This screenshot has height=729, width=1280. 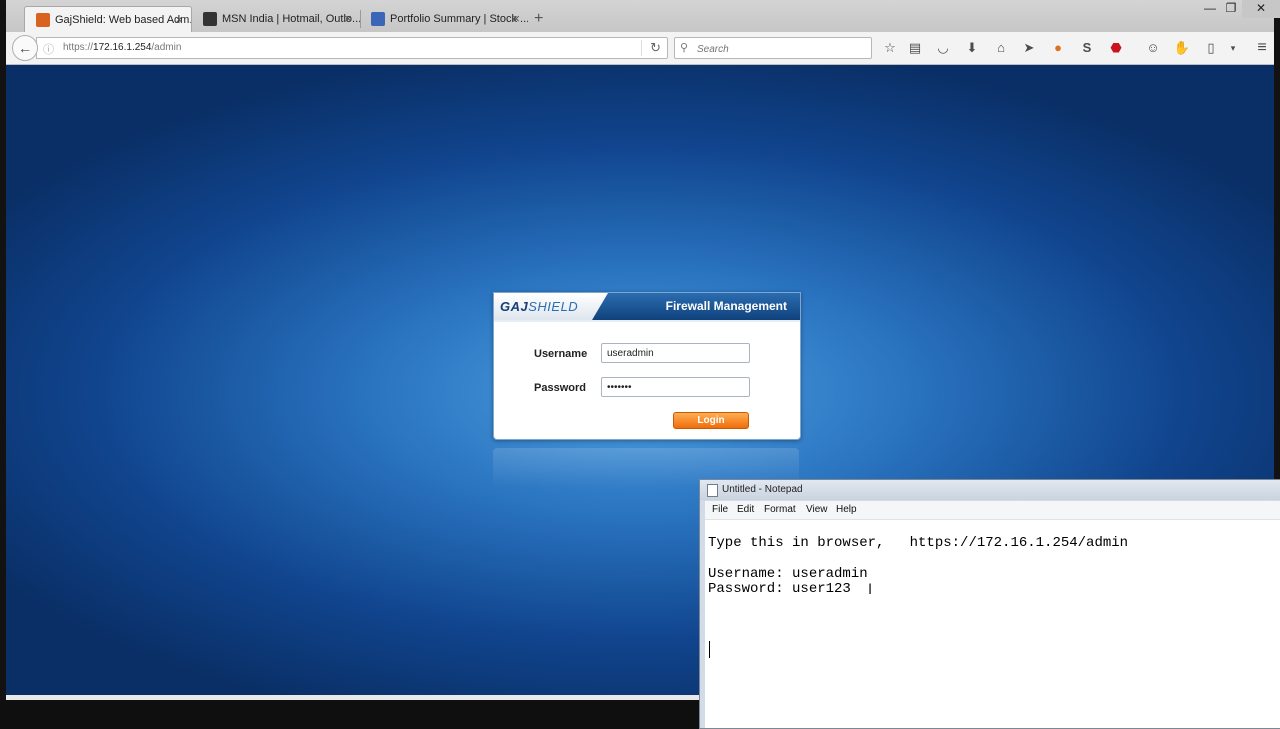 What do you see at coordinates (1261, 9) in the screenshot?
I see `close-button: ✕` at bounding box center [1261, 9].